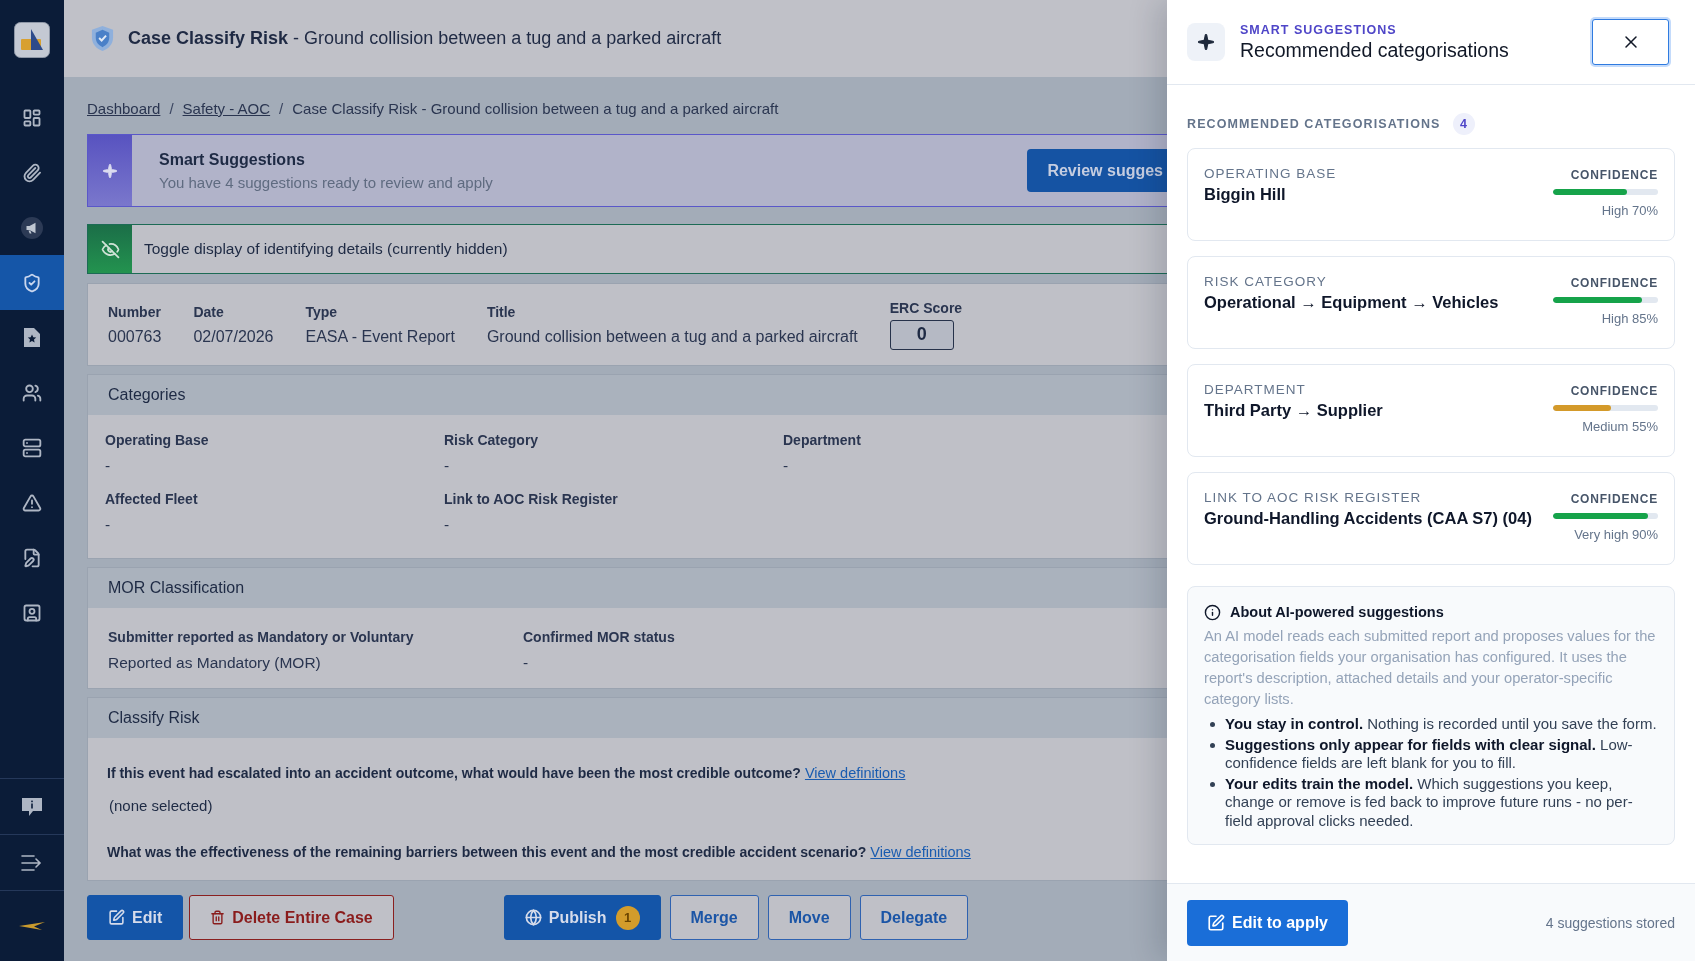 The image size is (1695, 961). Describe the element at coordinates (1245, 194) in the screenshot. I see `suggestion-value: Biggin Hill` at that location.